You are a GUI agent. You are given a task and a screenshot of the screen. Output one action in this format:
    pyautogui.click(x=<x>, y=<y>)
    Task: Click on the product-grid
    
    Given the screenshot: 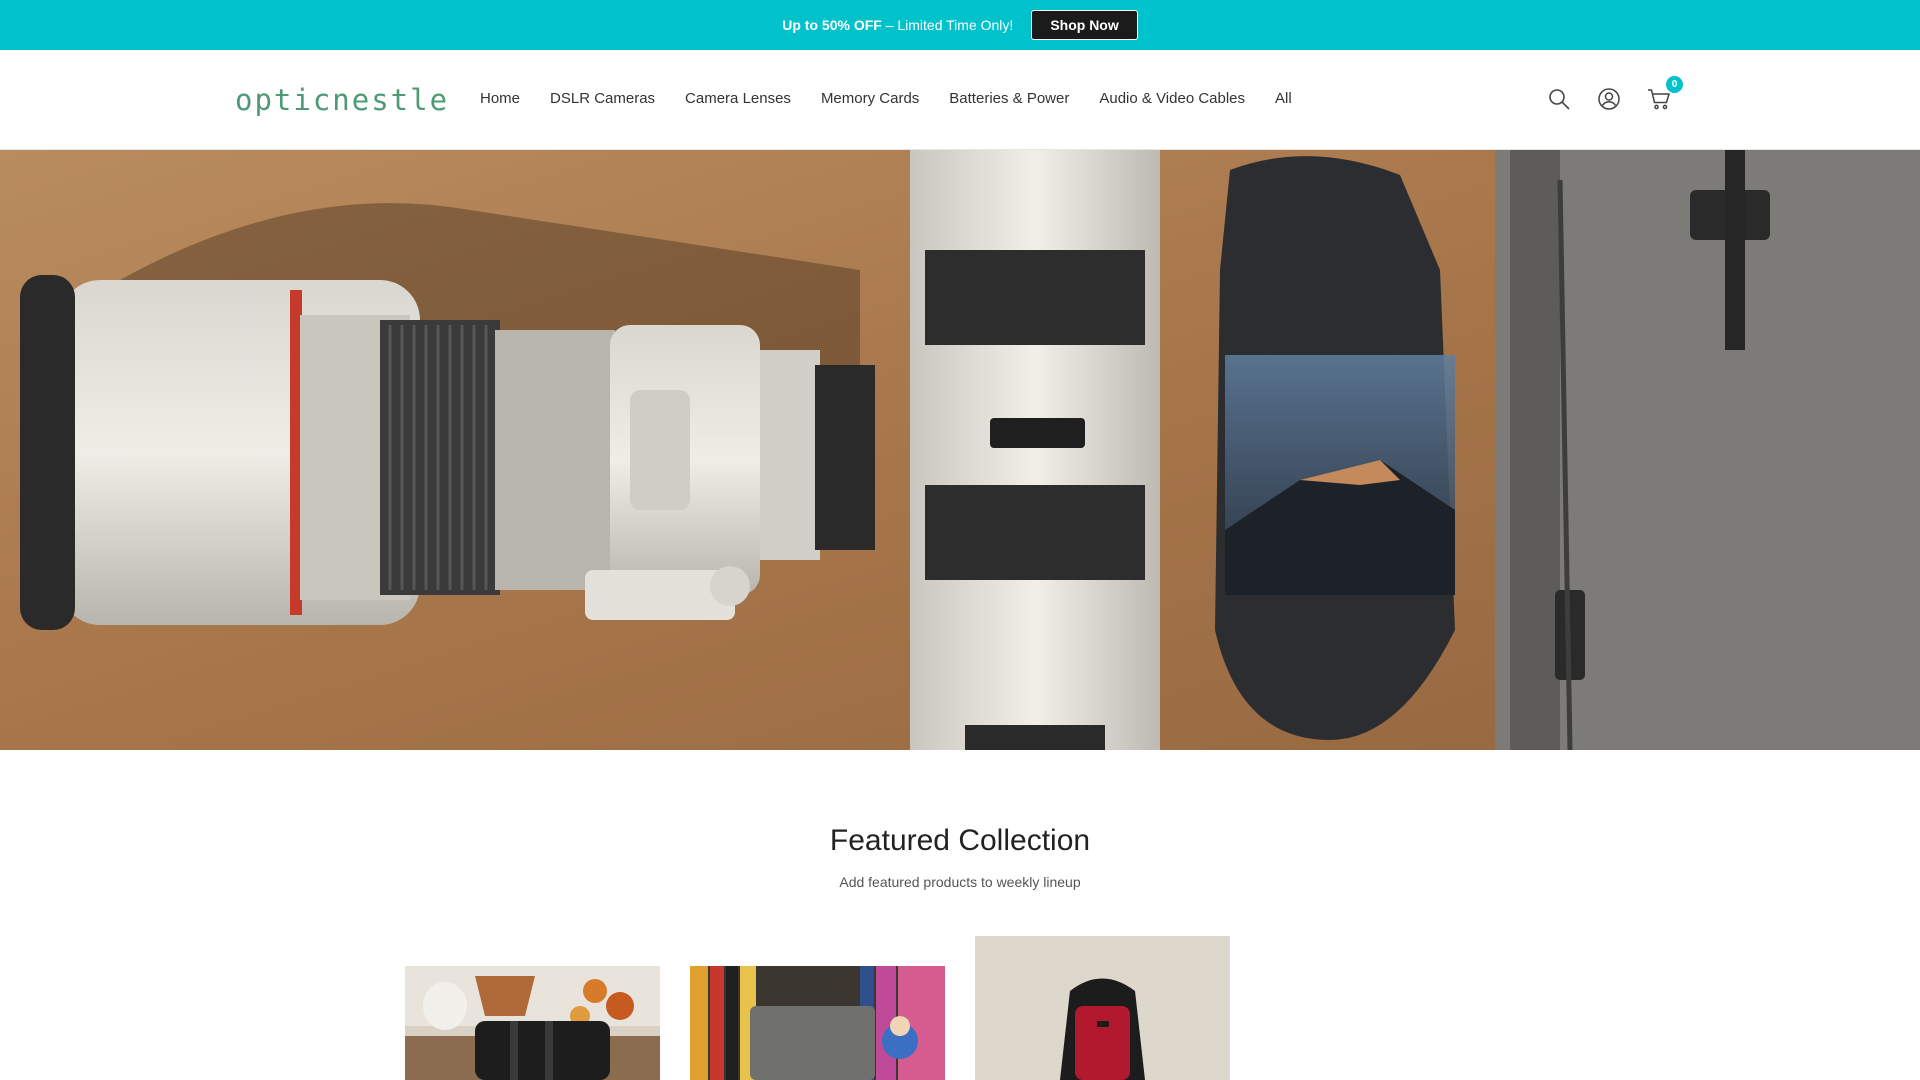 What is the action you would take?
    pyautogui.click(x=817, y=1008)
    